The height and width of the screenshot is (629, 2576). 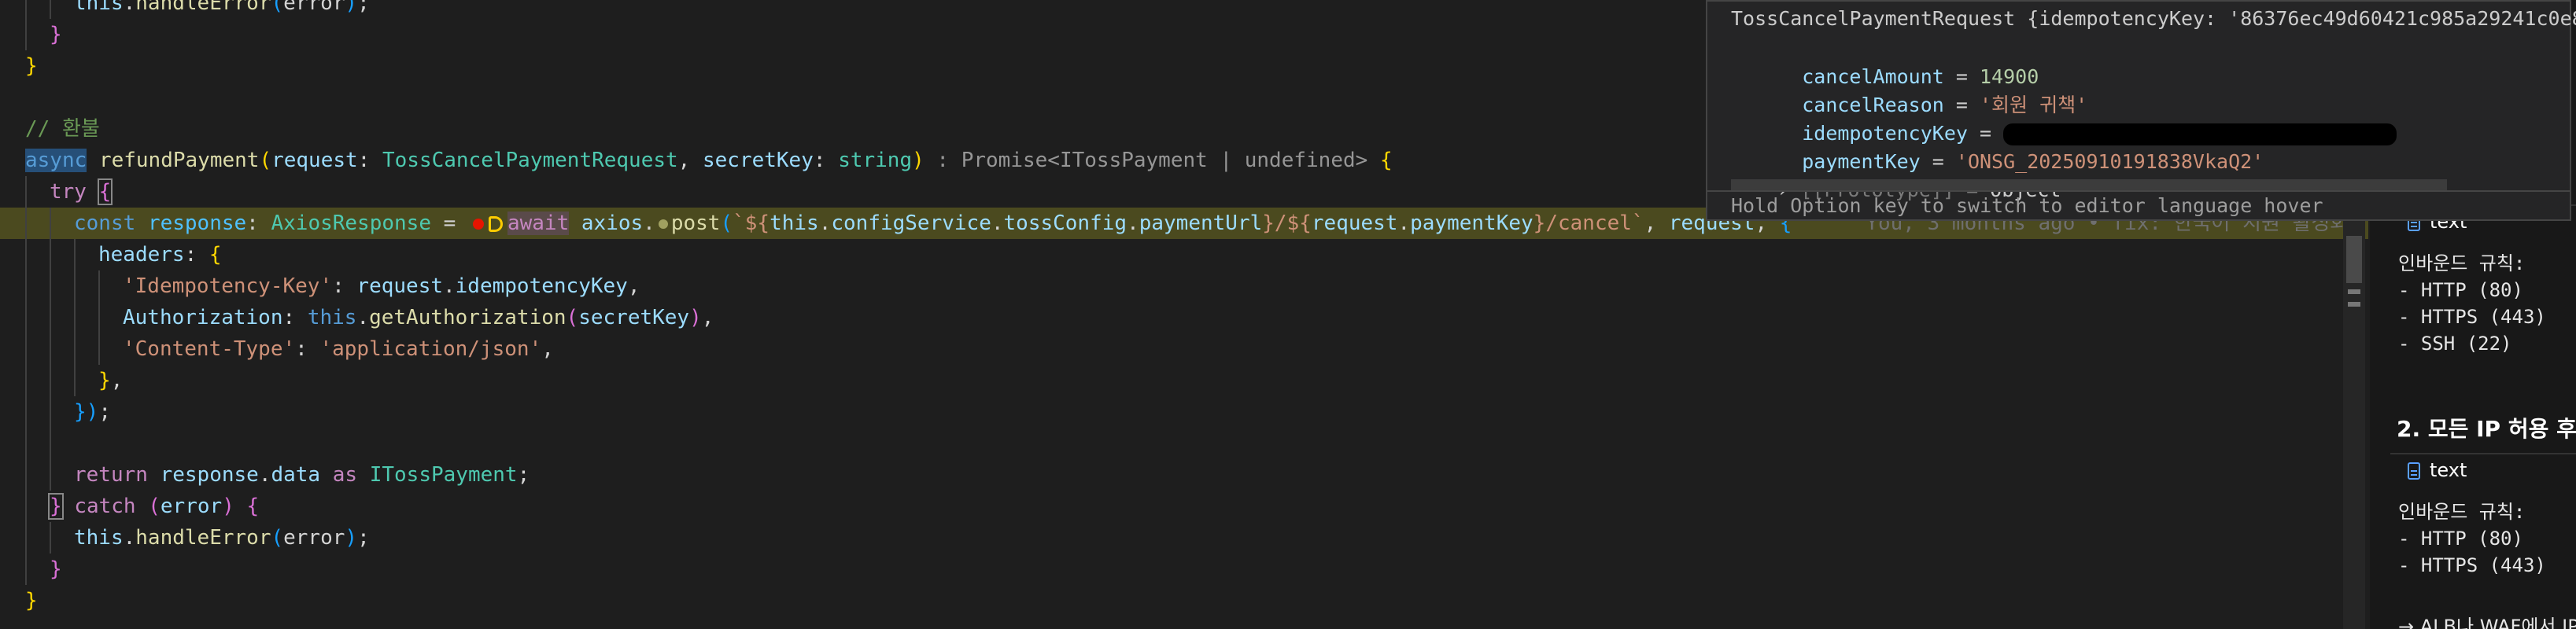 What do you see at coordinates (1184, 349) in the screenshot?
I see `code-line: 'Content-Type': 'application/json',` at bounding box center [1184, 349].